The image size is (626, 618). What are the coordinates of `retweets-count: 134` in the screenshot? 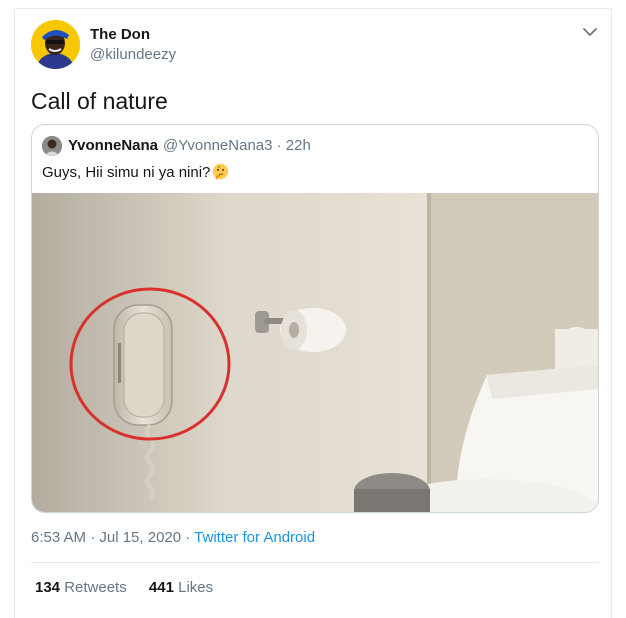 It's located at (48, 587).